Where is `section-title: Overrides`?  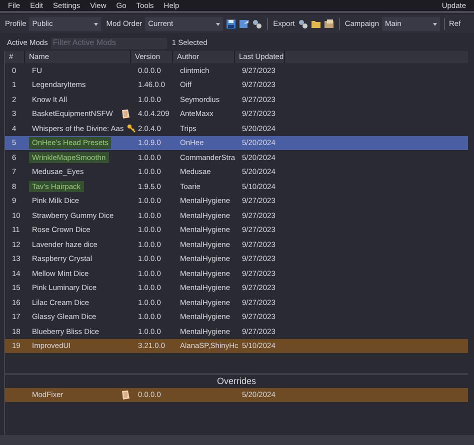
section-title: Overrides is located at coordinates (236, 381).